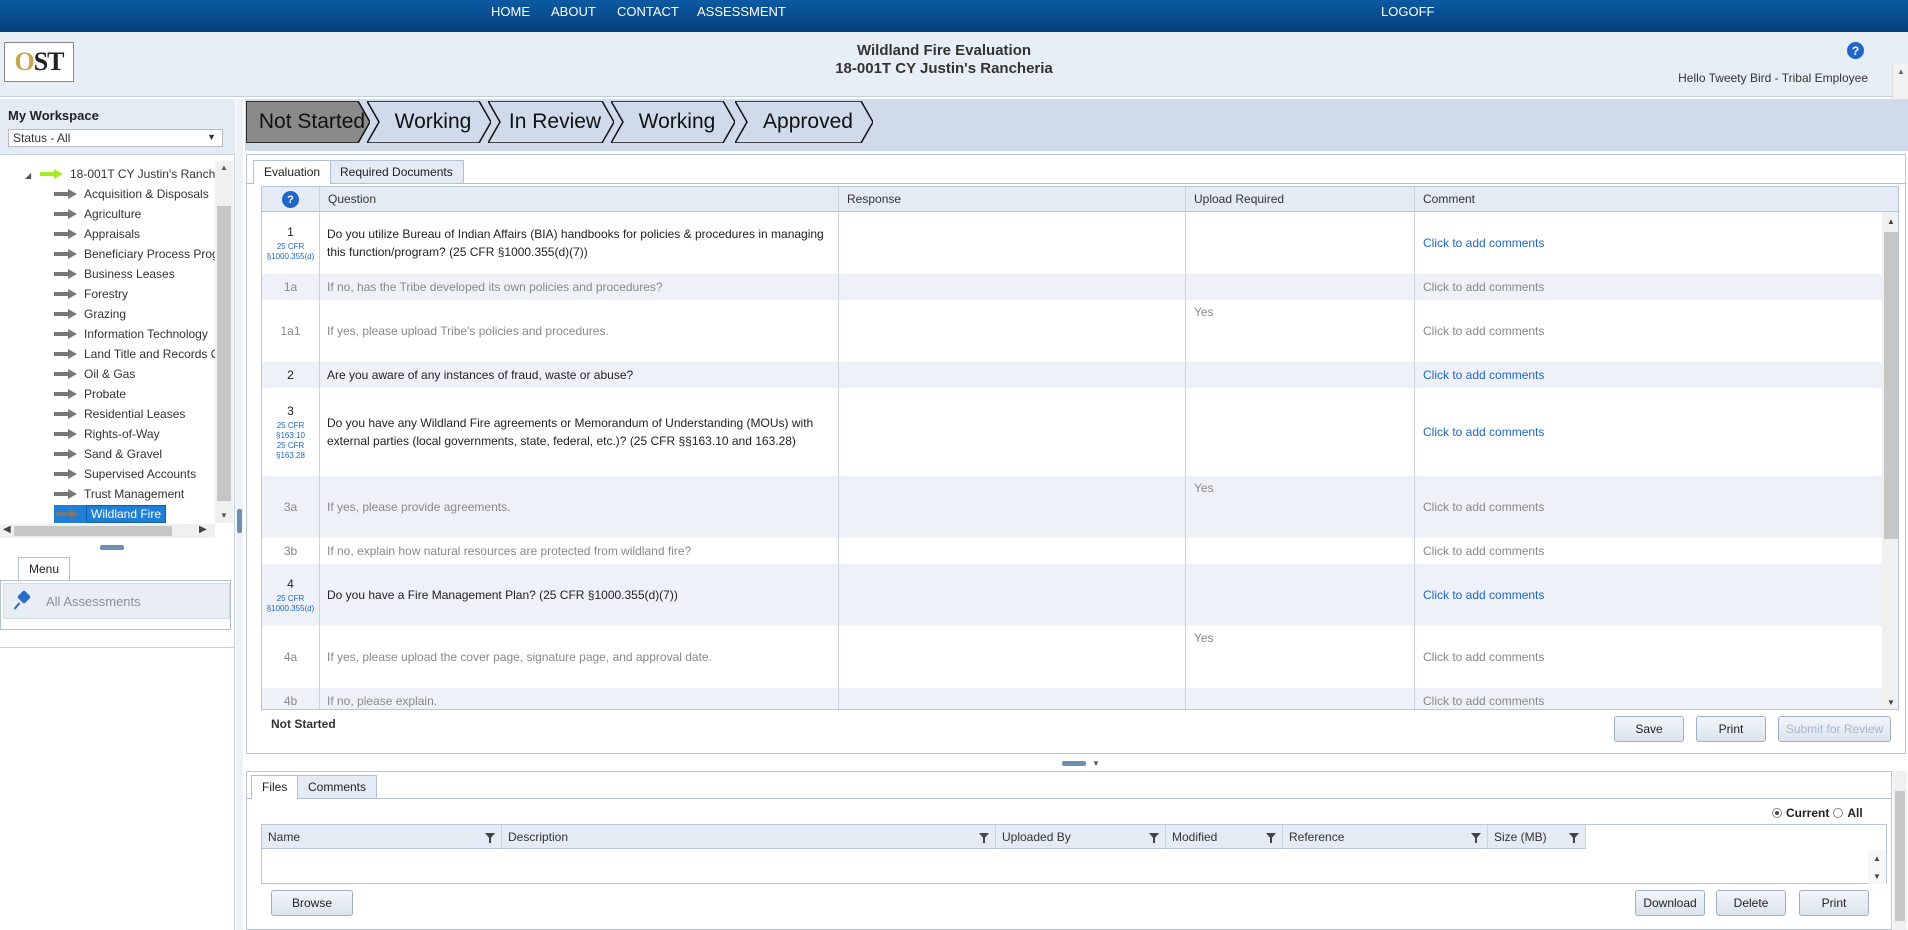 Image resolution: width=1908 pixels, height=930 pixels. What do you see at coordinates (1751, 903) in the screenshot?
I see `delete-button: Delete` at bounding box center [1751, 903].